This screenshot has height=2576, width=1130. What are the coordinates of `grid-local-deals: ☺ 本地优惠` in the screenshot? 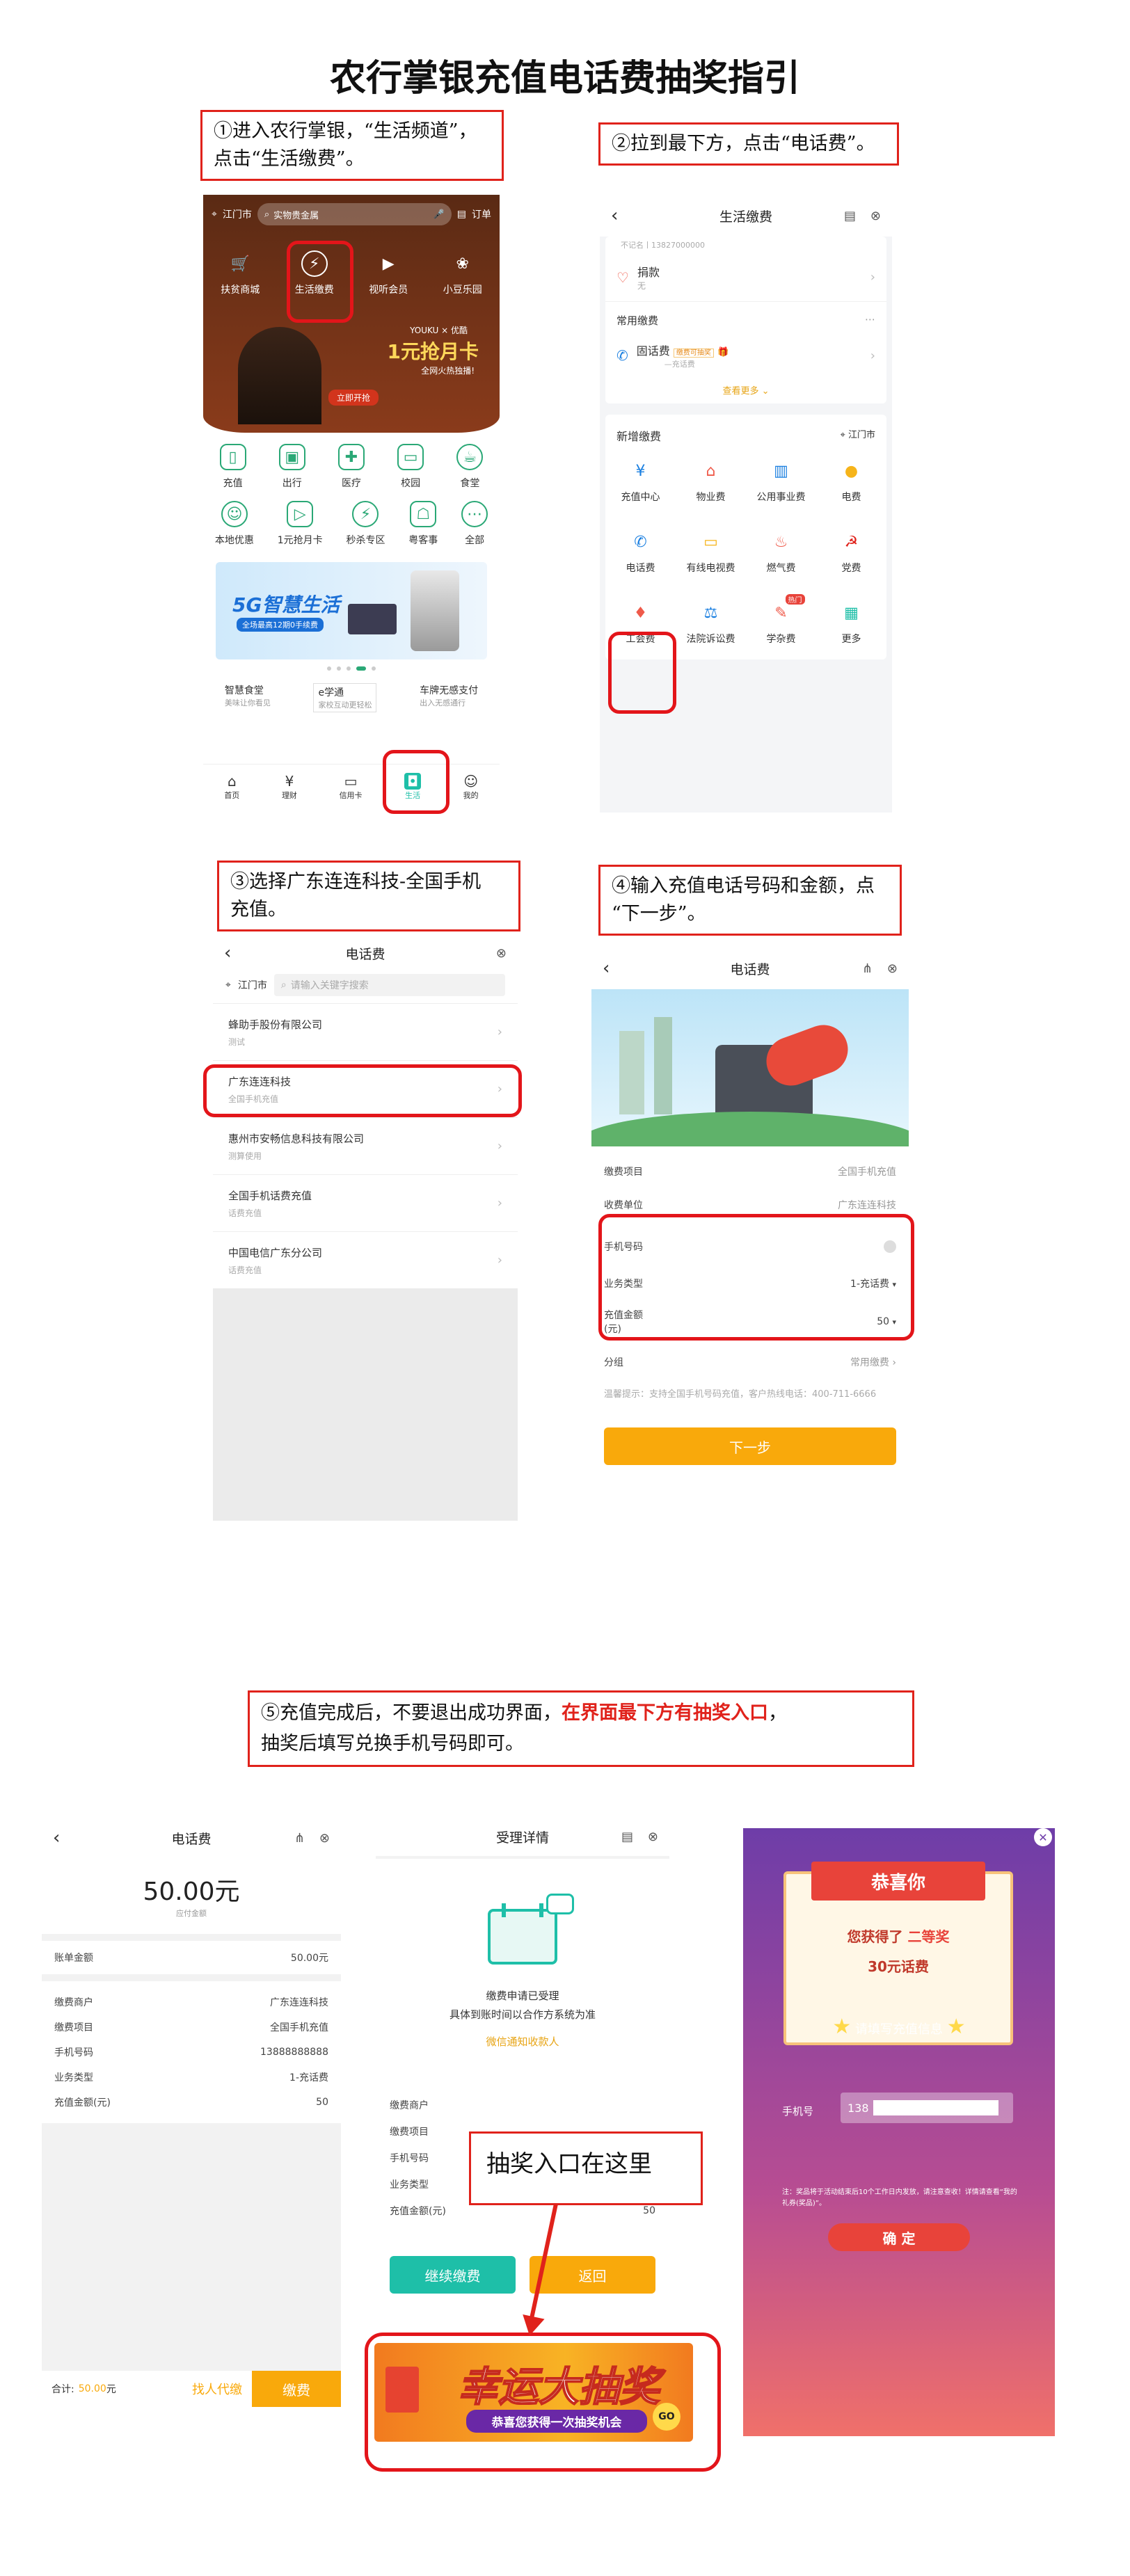 It's located at (234, 524).